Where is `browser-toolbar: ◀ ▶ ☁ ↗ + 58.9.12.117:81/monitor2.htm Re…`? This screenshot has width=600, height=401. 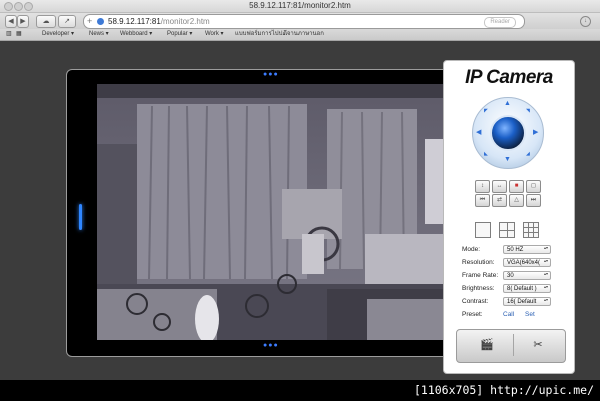 browser-toolbar: ◀ ▶ ☁ ↗ + 58.9.12.117:81/monitor2.htm Re… is located at coordinates (300, 21).